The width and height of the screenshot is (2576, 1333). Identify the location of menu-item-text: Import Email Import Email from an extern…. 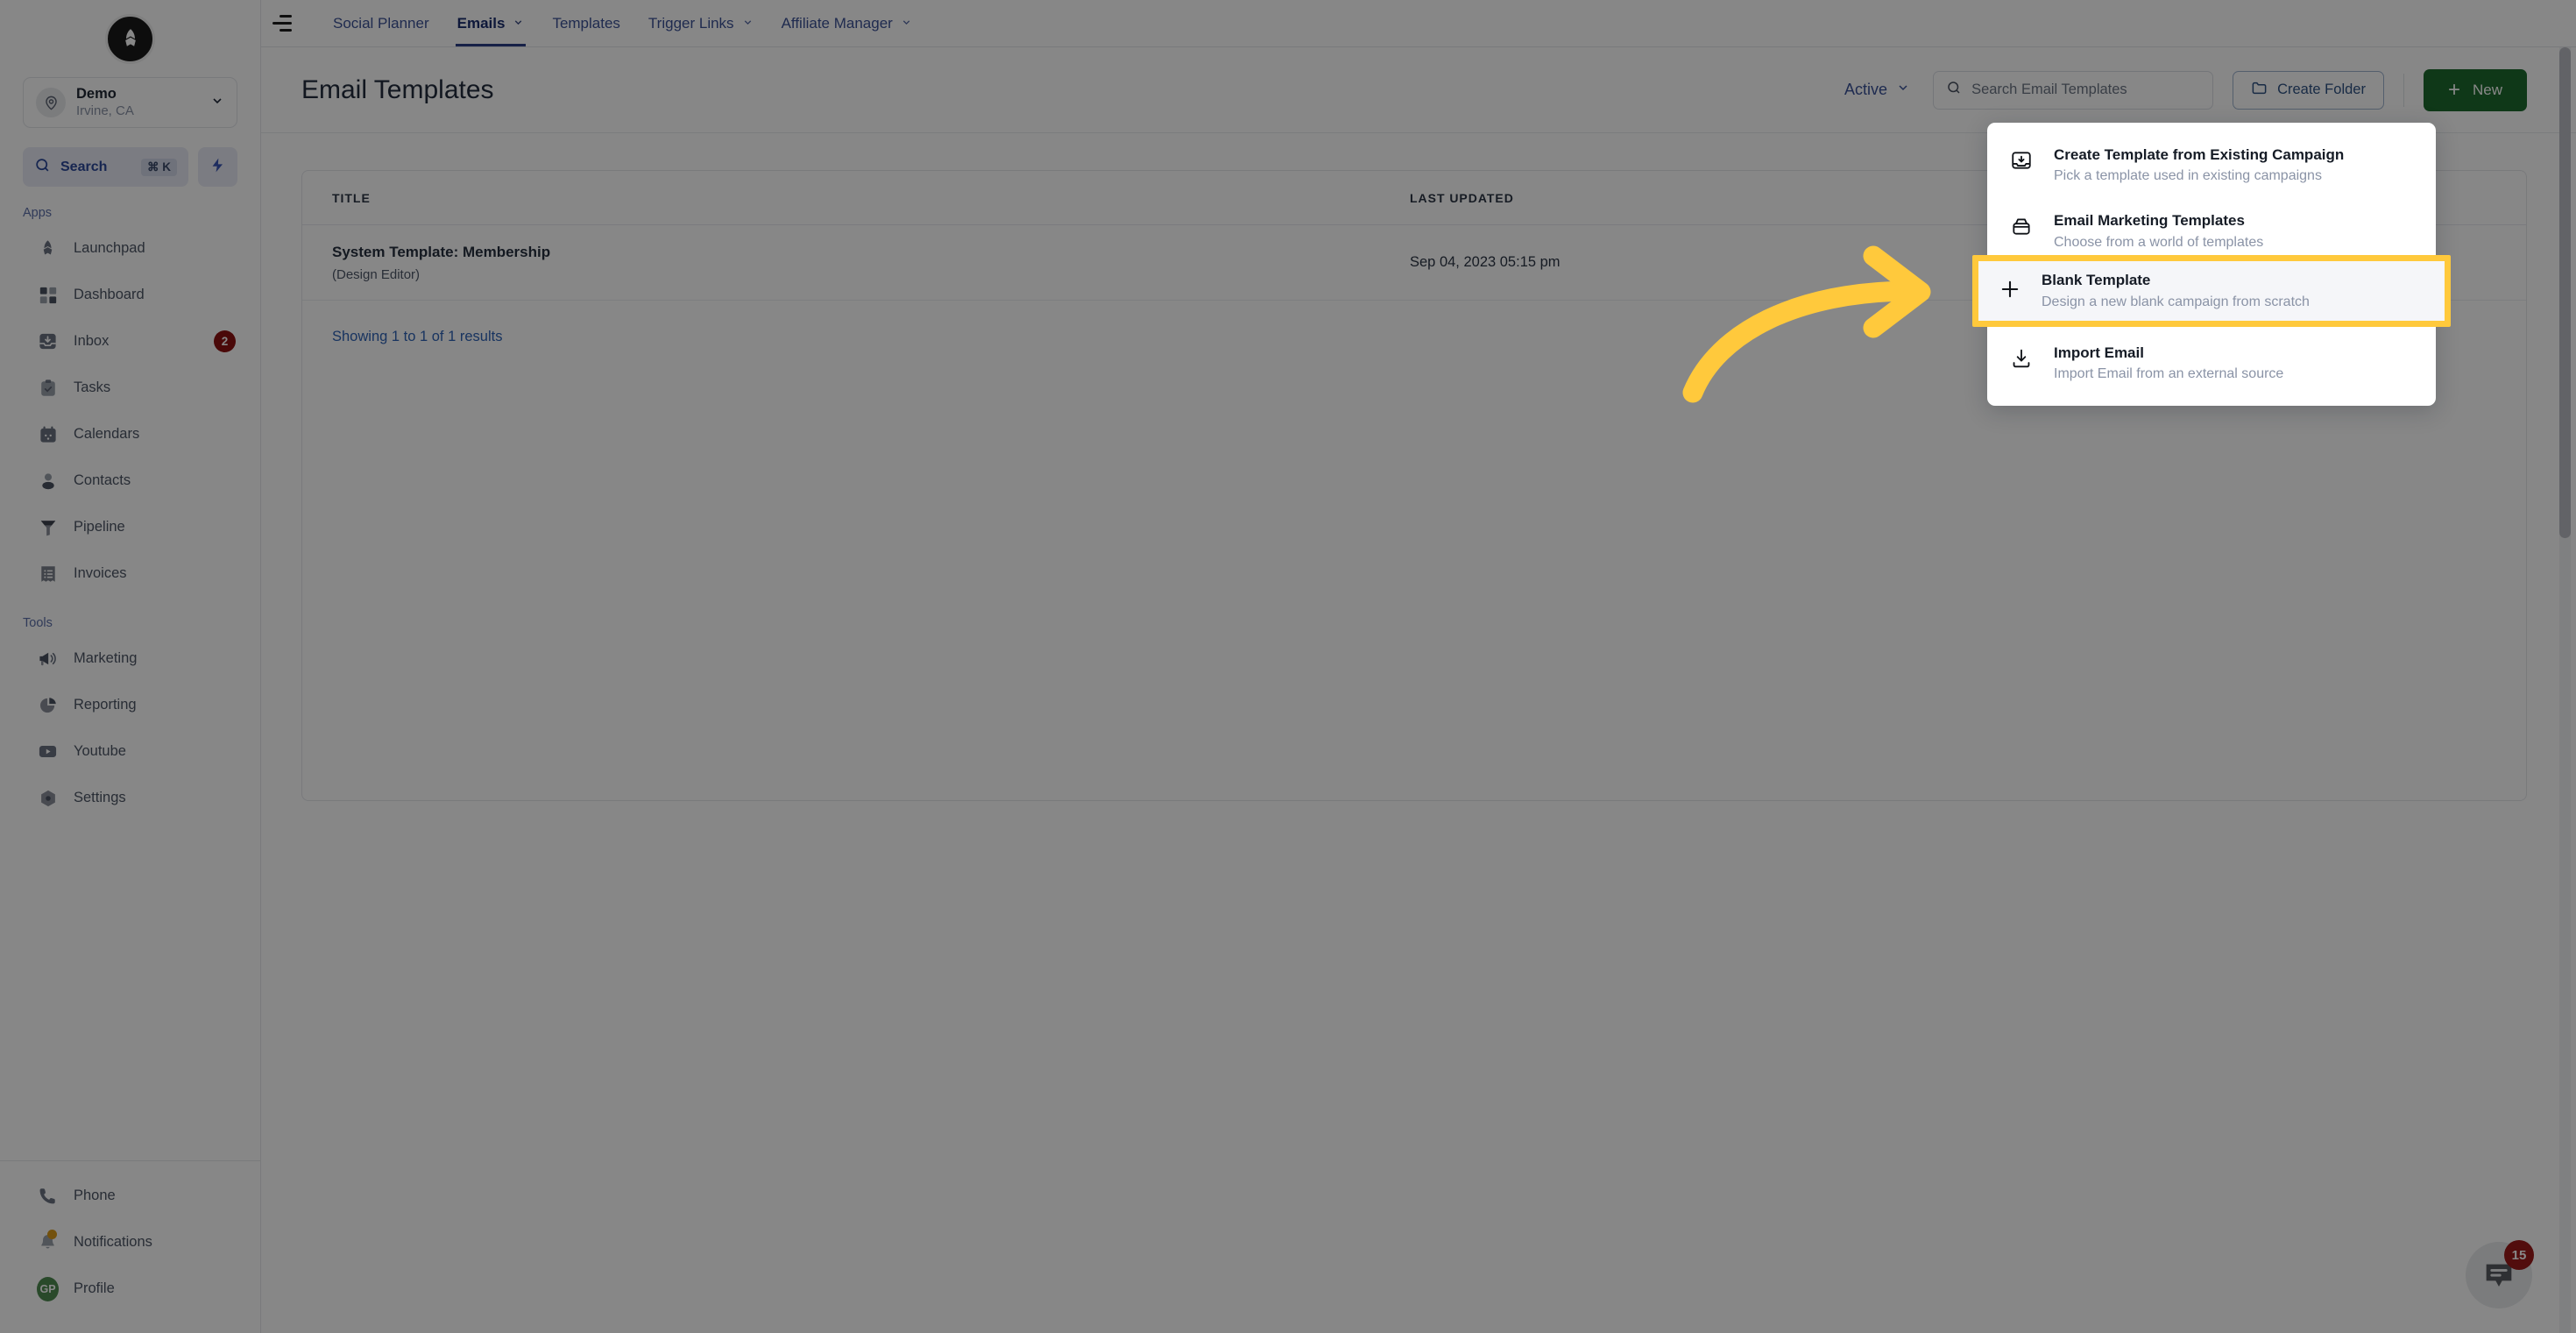
(2168, 363).